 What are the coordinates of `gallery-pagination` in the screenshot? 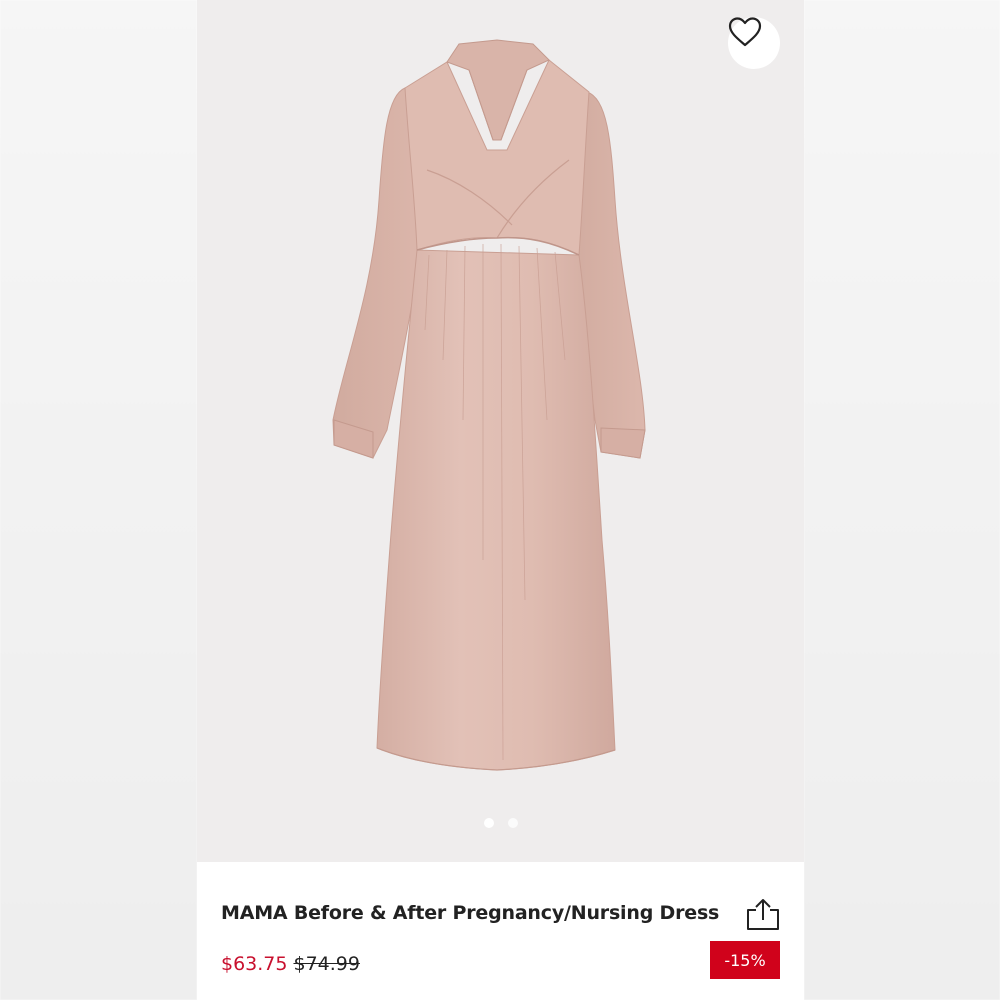 It's located at (500, 823).